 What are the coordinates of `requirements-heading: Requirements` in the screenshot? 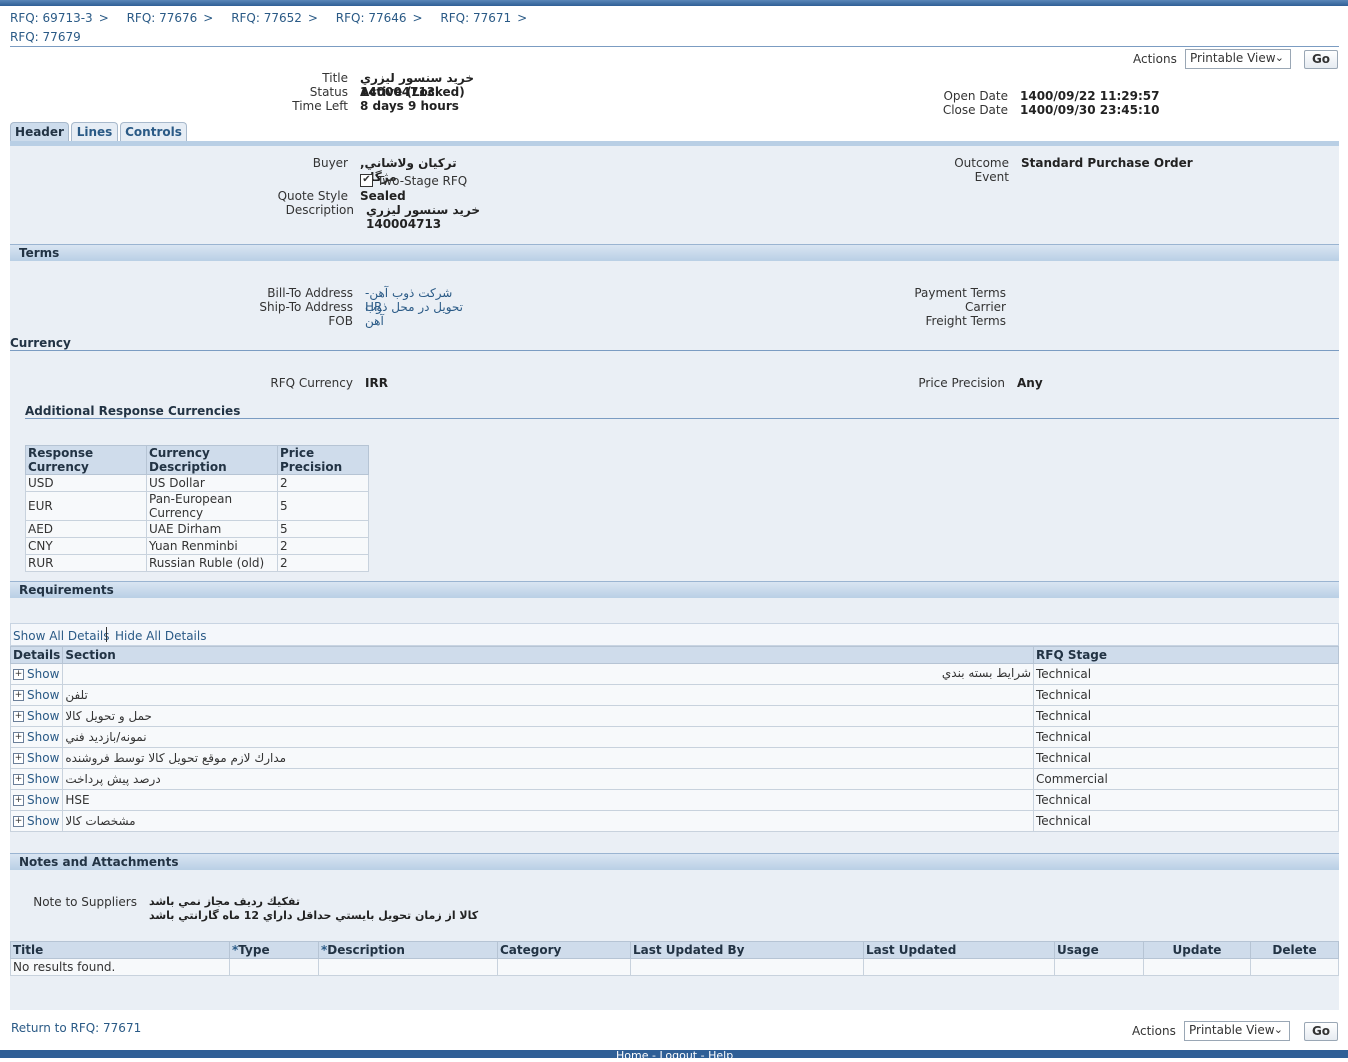 It's located at (674, 589).